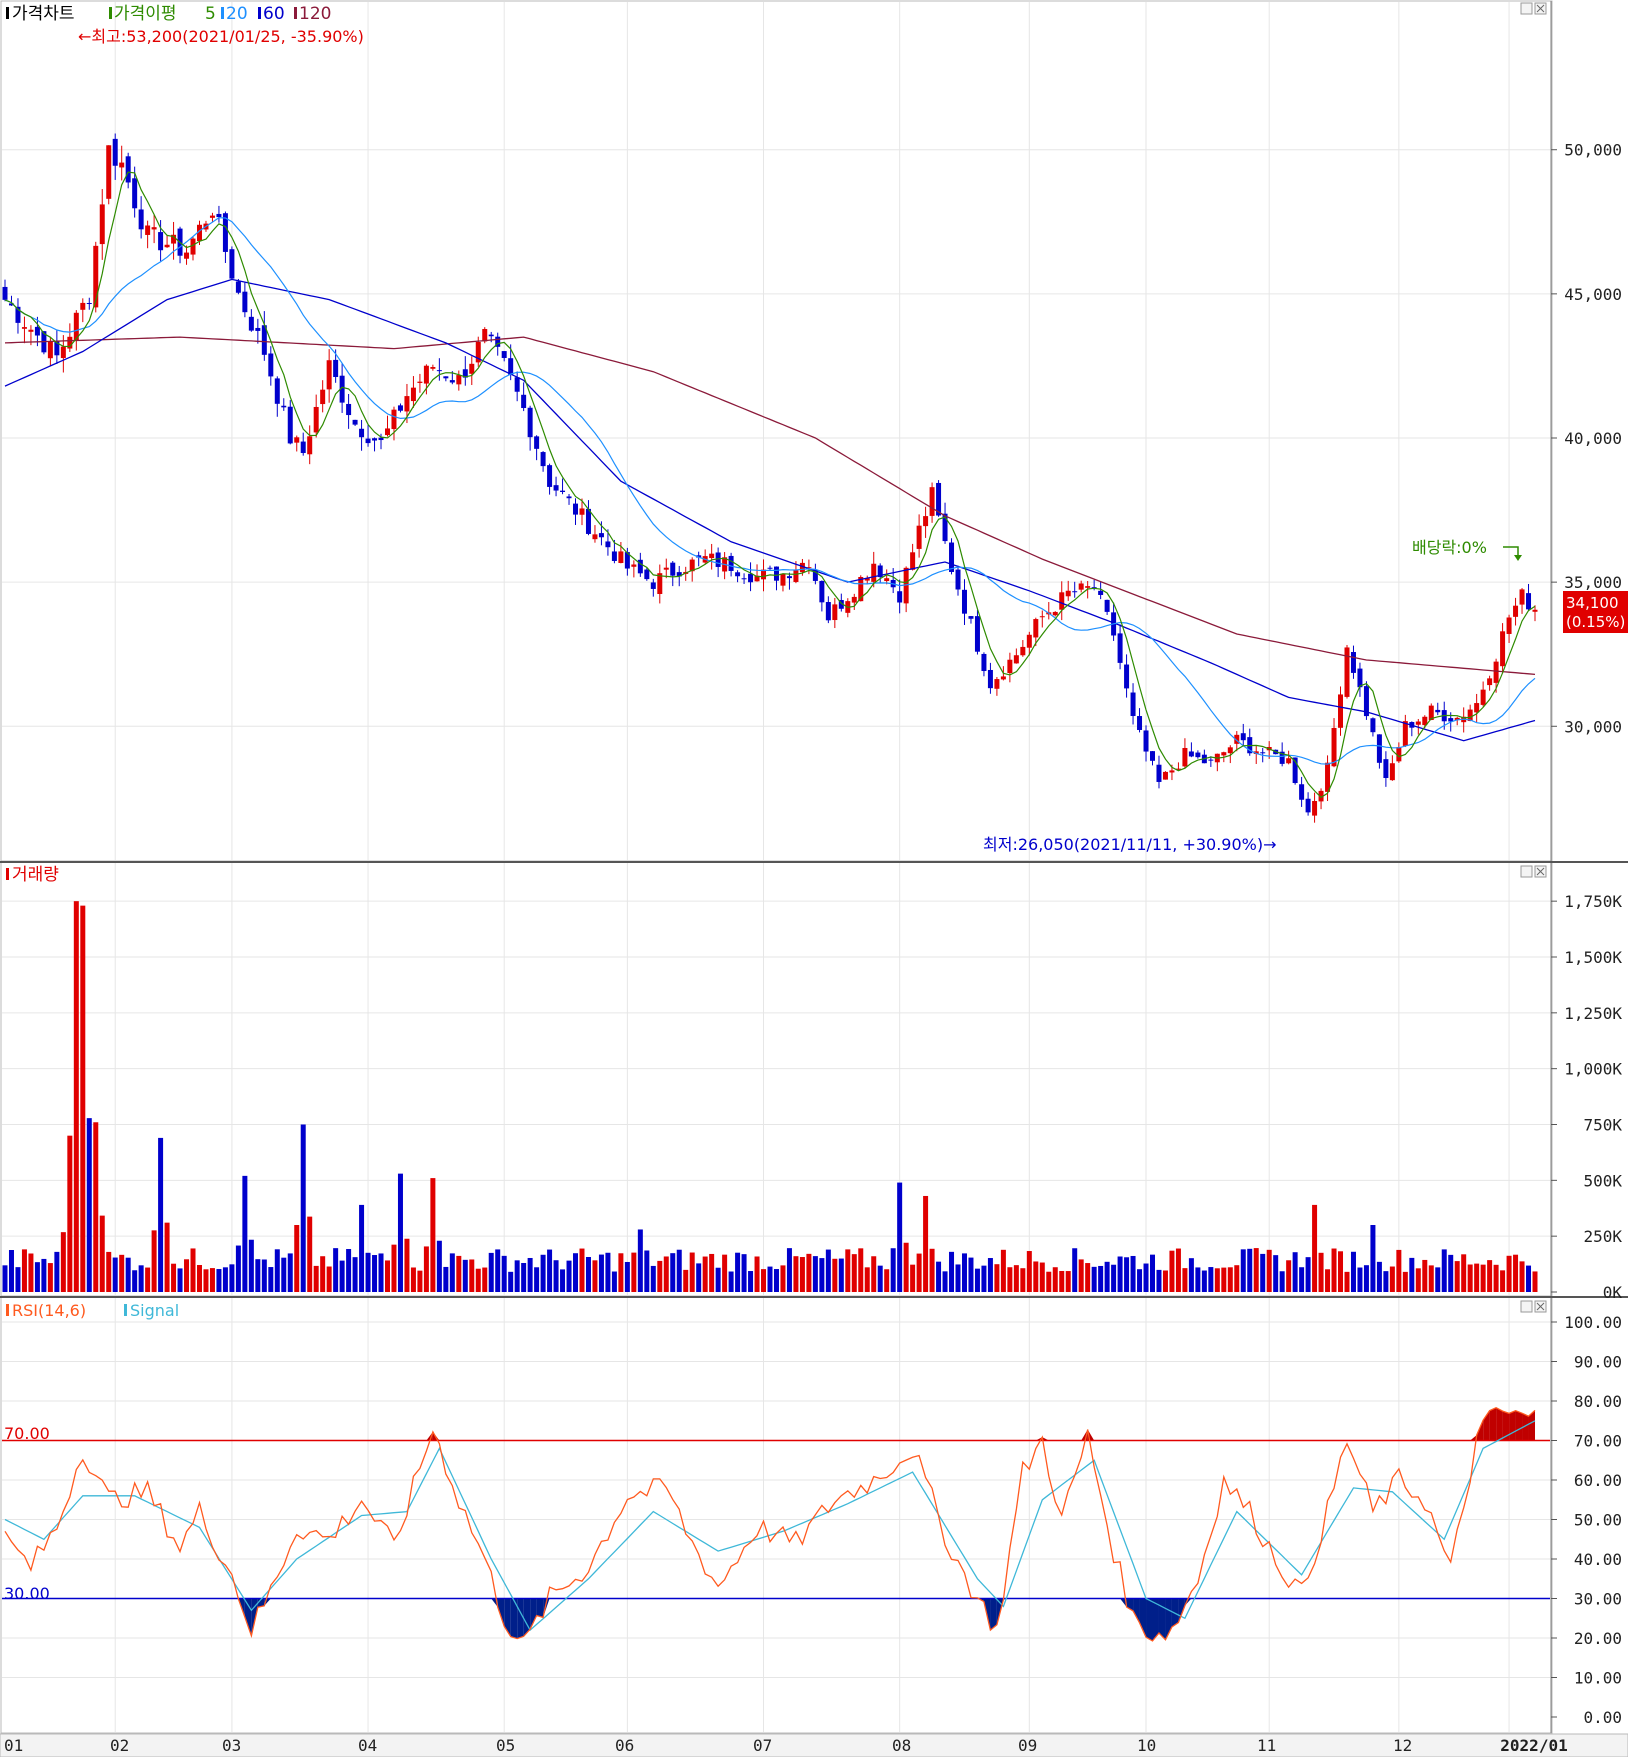  What do you see at coordinates (1598, 1599) in the screenshot?
I see `rsi-tick-label: 30.00` at bounding box center [1598, 1599].